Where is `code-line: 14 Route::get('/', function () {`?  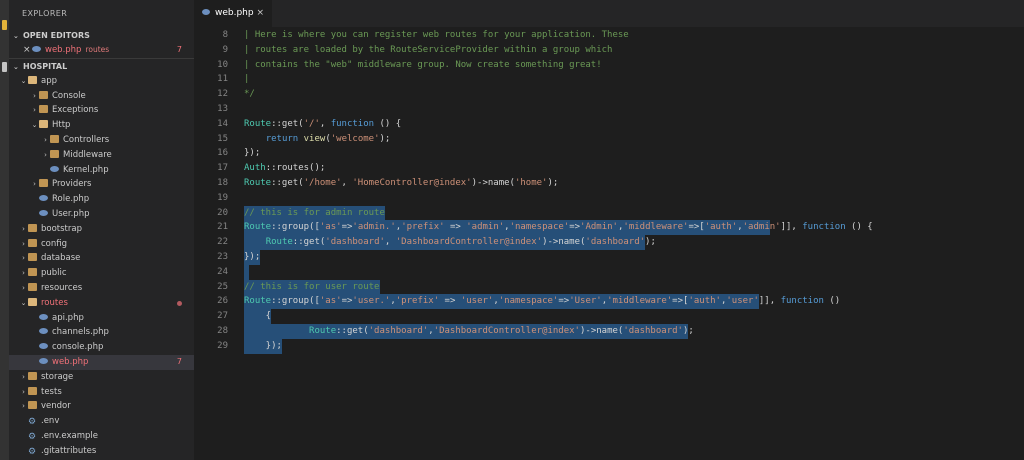
code-line: 14 Route::get('/', function () { is located at coordinates (609, 124).